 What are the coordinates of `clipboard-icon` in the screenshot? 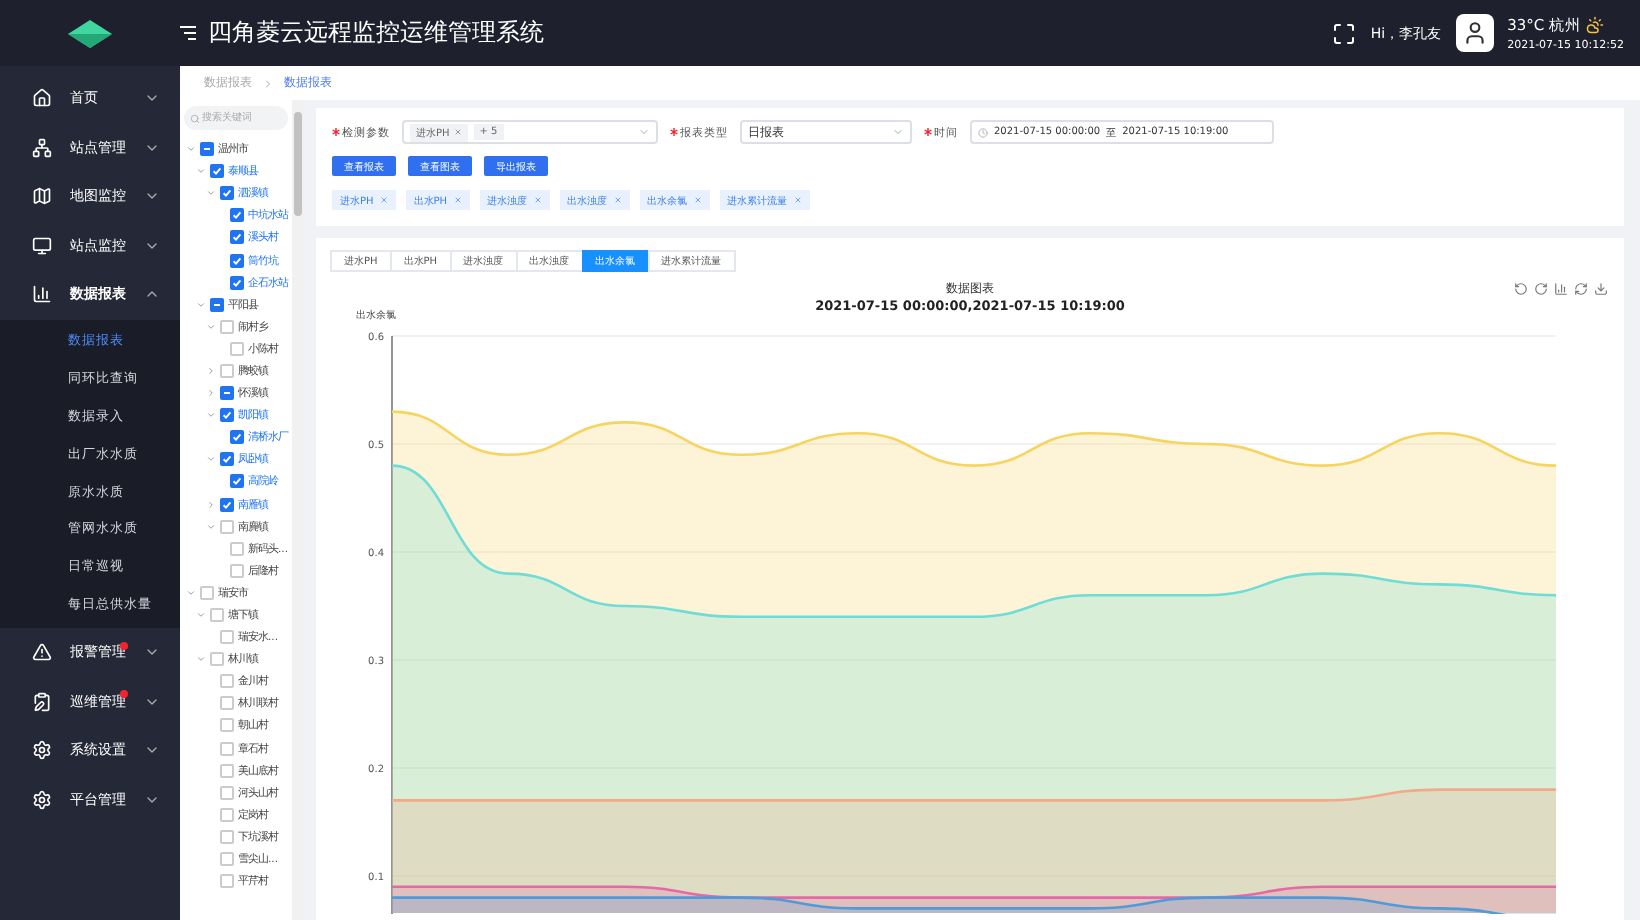 It's located at (42, 701).